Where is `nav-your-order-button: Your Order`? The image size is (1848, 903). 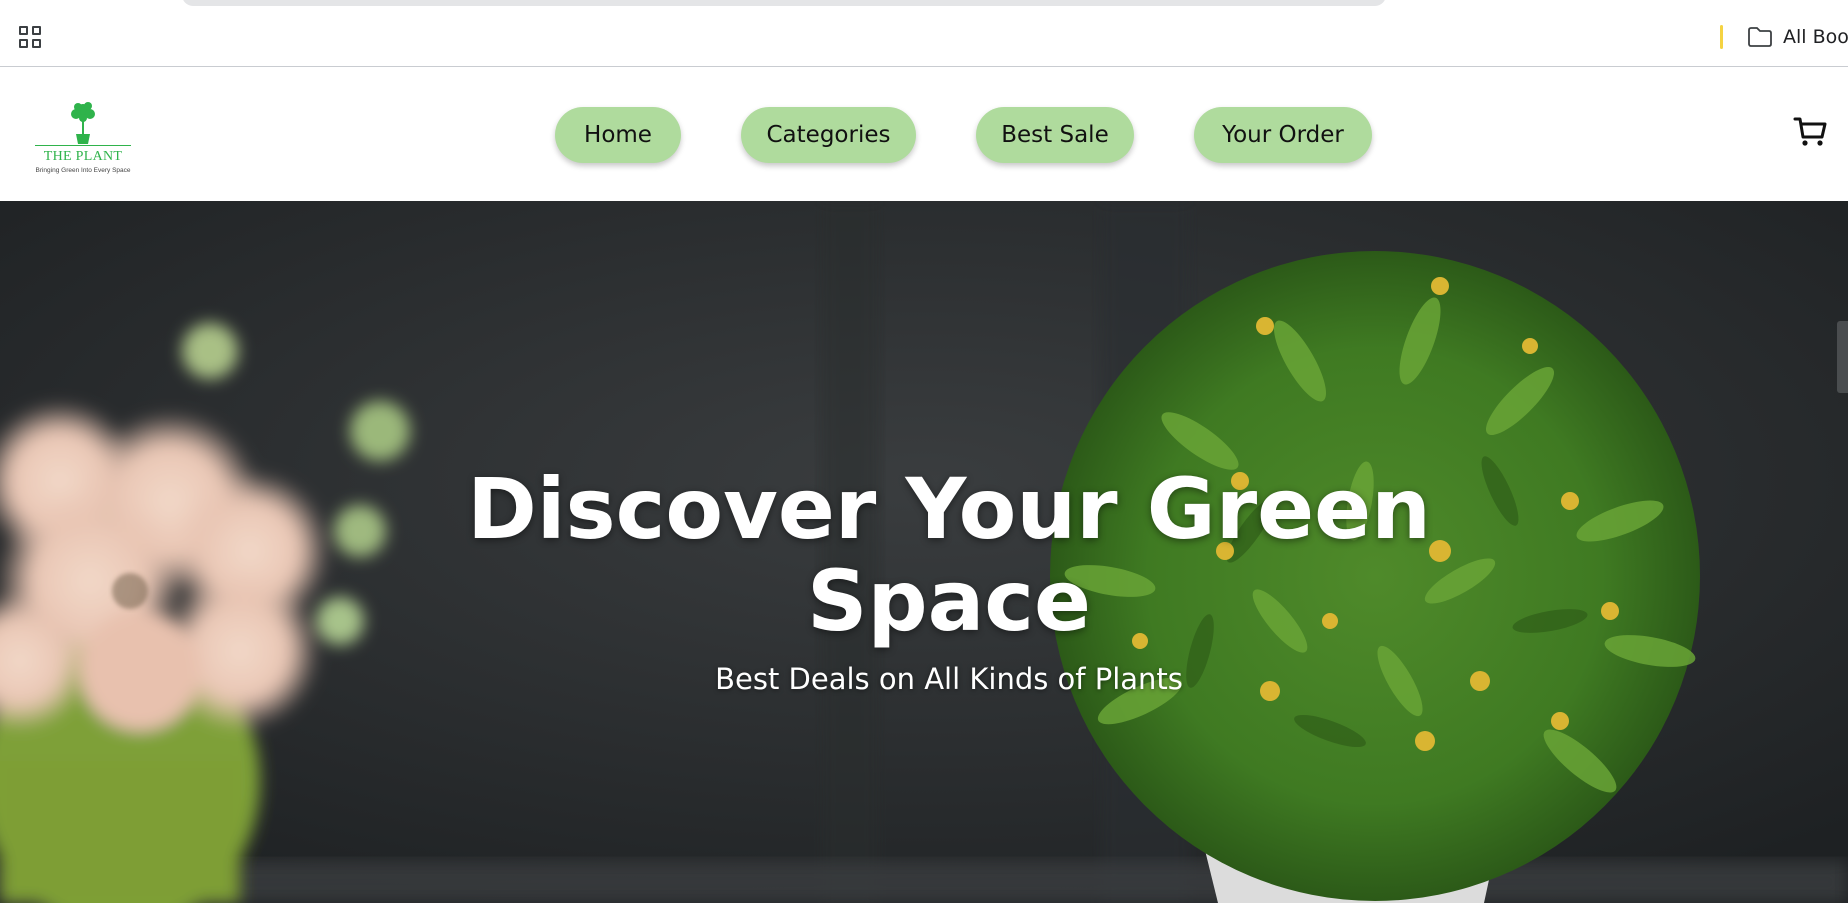 nav-your-order-button: Your Order is located at coordinates (1283, 135).